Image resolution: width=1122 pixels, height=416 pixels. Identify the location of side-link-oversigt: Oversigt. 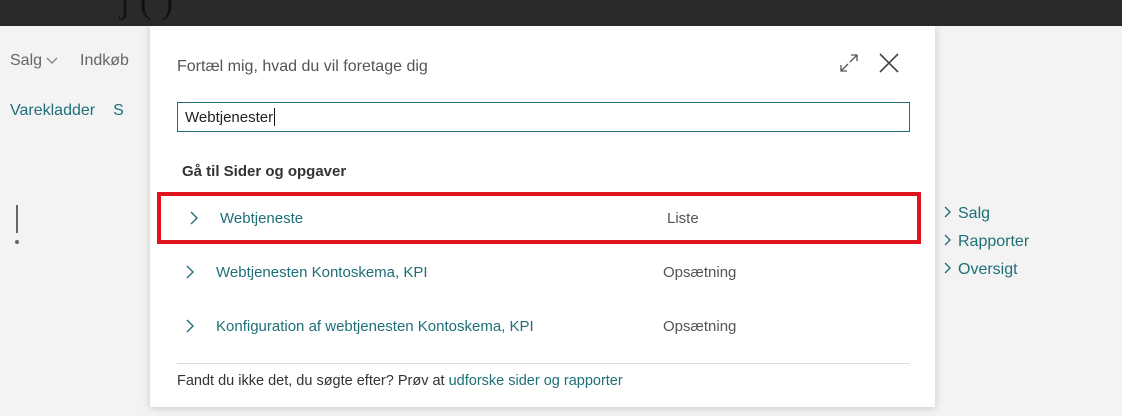
(986, 270).